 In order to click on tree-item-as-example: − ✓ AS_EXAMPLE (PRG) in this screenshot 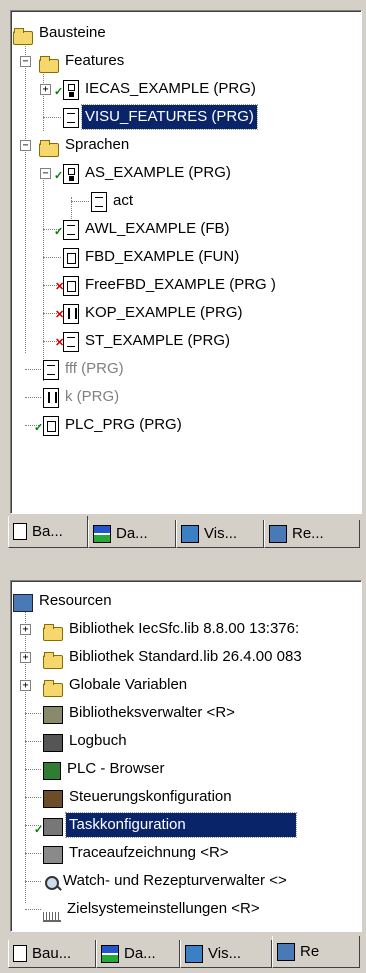, I will do `click(137, 173)`.